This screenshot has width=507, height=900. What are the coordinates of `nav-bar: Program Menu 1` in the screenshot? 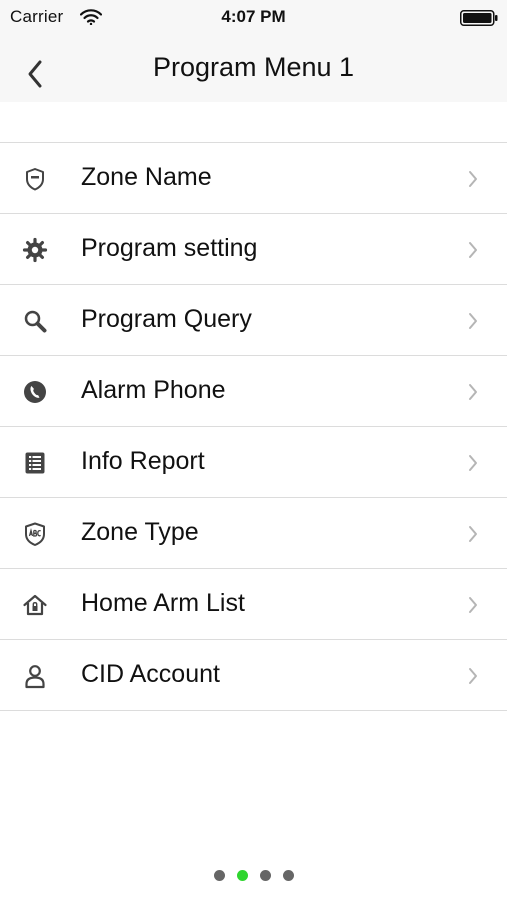 It's located at (253, 69).